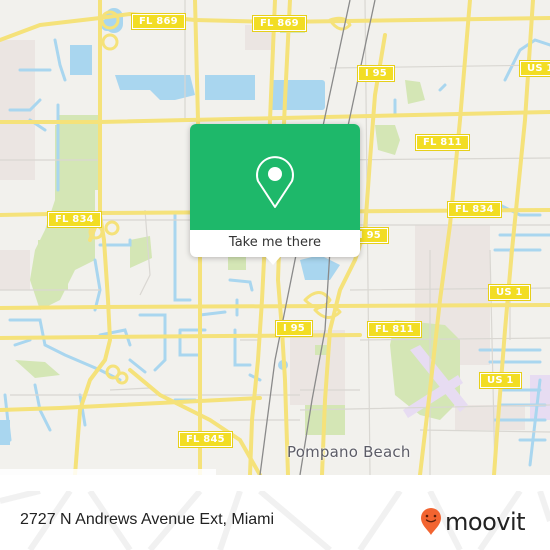 The width and height of the screenshot is (550, 550). What do you see at coordinates (275, 243) in the screenshot?
I see `take-me-there-button: Take me there` at bounding box center [275, 243].